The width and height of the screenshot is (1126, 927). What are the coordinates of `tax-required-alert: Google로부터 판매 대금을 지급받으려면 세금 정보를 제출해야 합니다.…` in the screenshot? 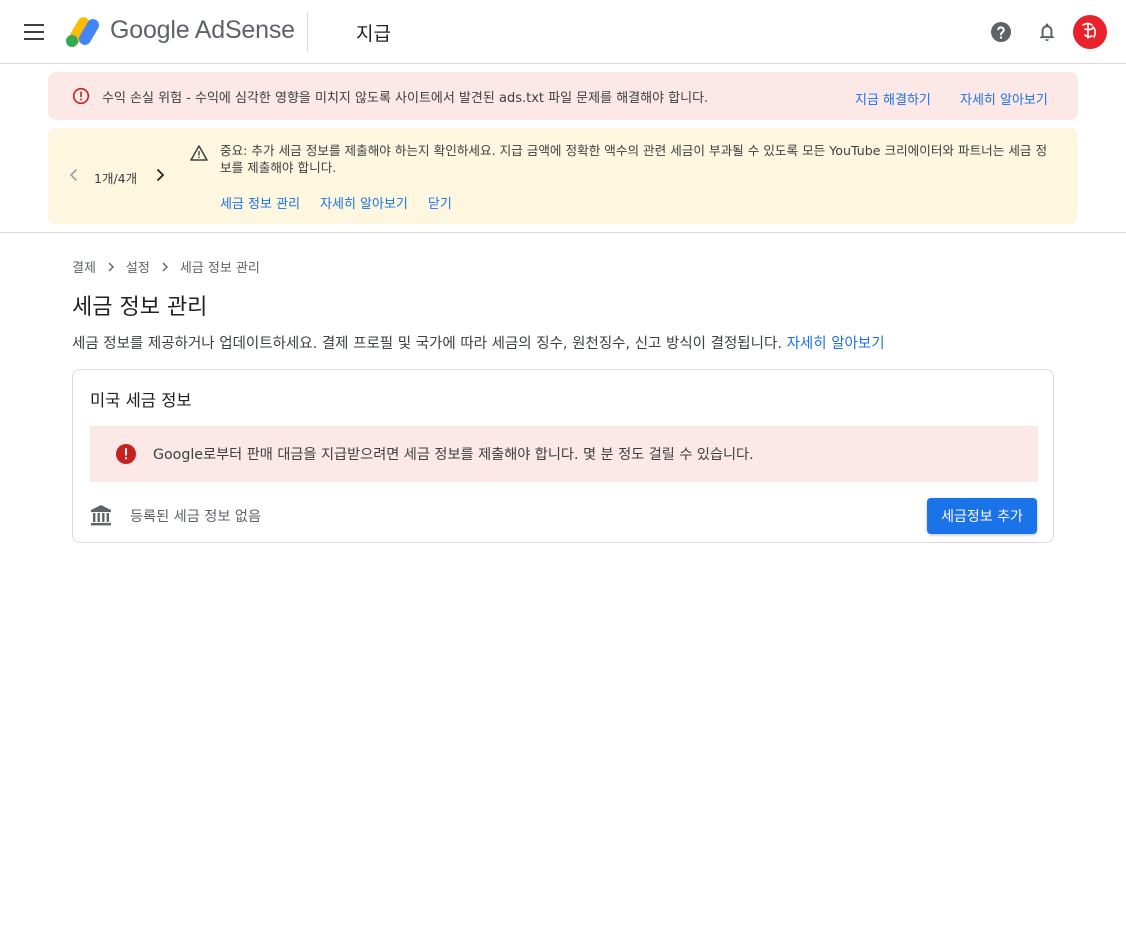 It's located at (564, 454).